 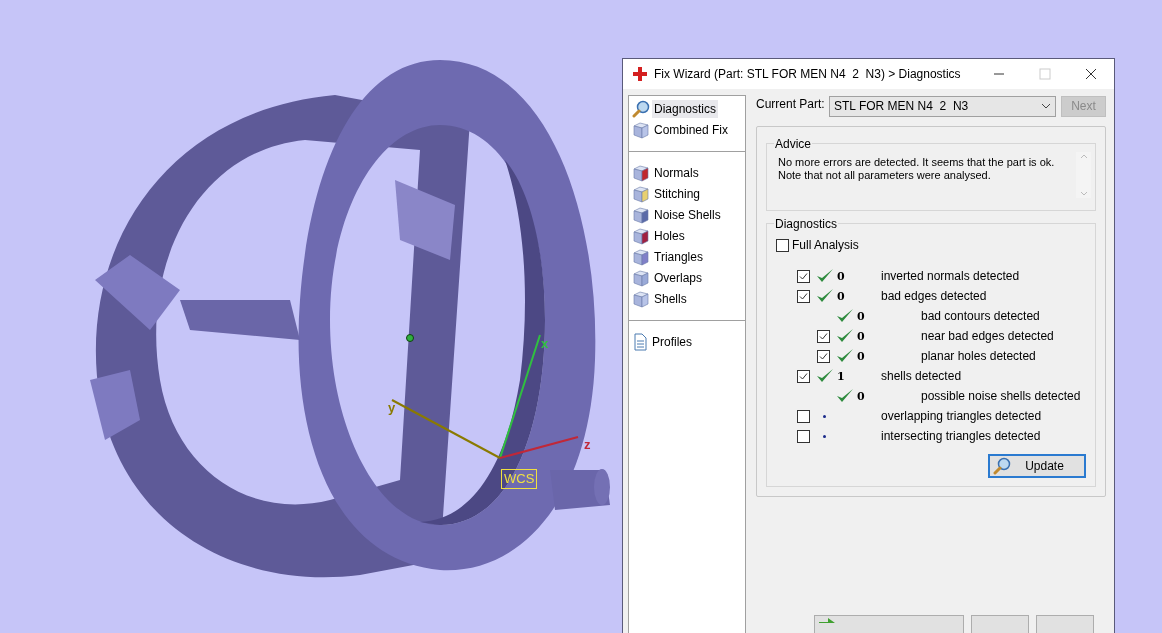 What do you see at coordinates (1000, 396) in the screenshot?
I see `check-label: possible noise shells detected` at bounding box center [1000, 396].